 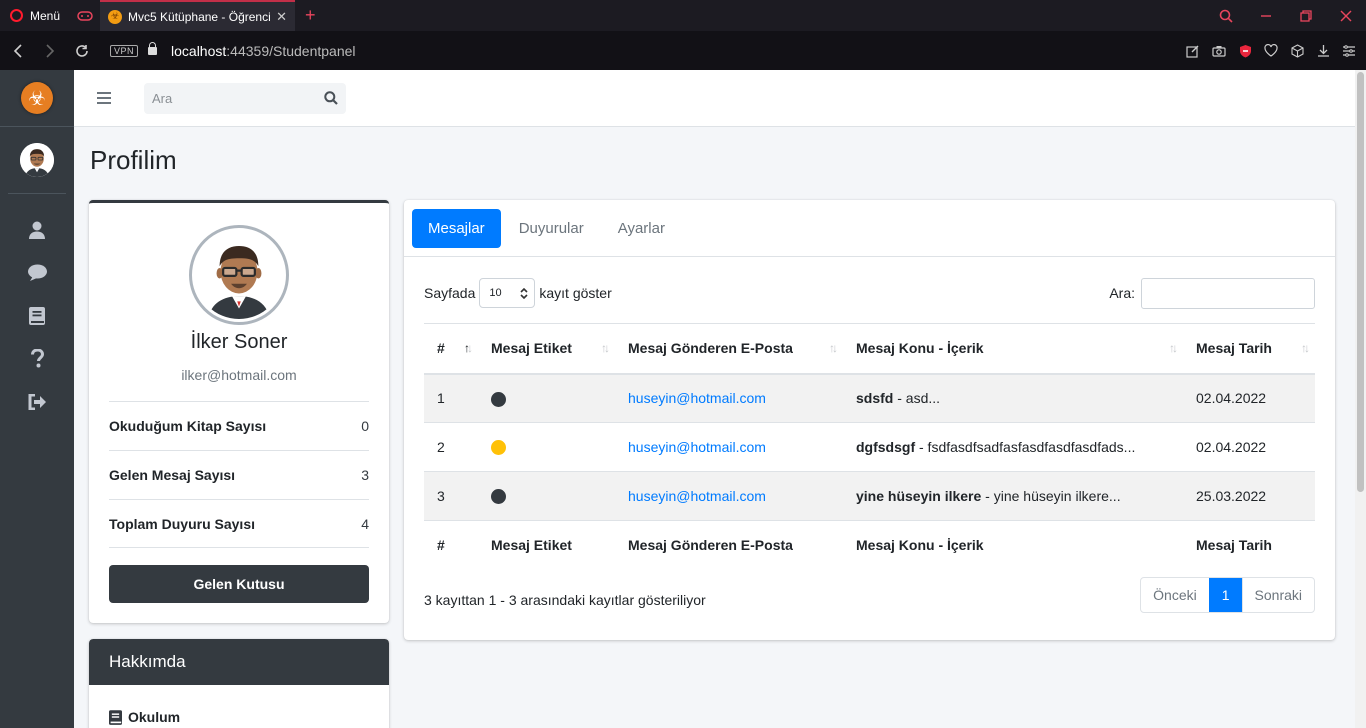 I want to click on sidebar-item-help, so click(x=37, y=358).